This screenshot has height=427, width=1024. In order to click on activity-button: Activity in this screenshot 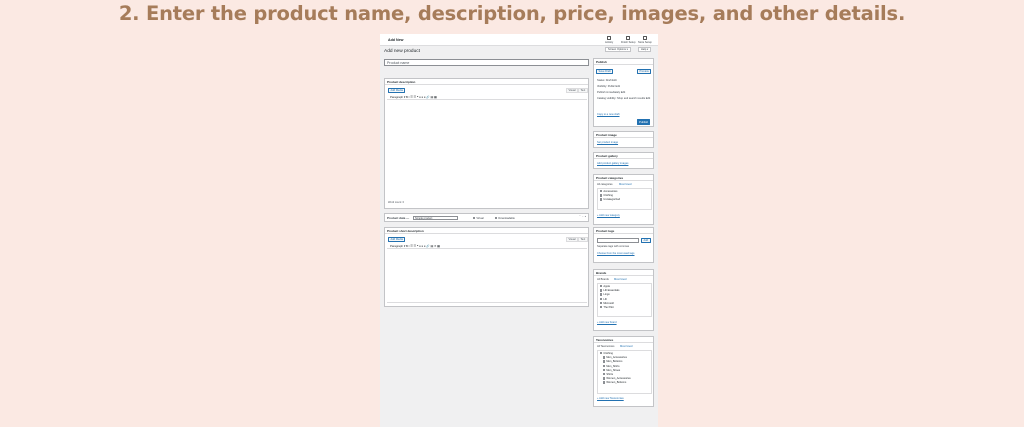, I will do `click(609, 40)`.